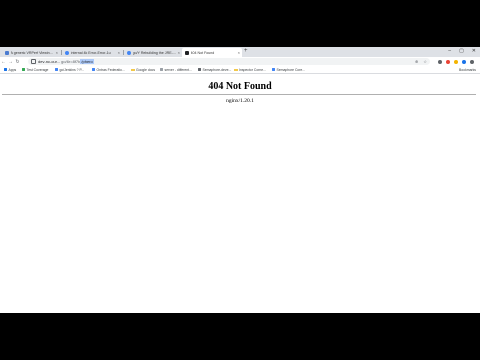 This screenshot has width=480, height=360. What do you see at coordinates (35, 70) in the screenshot?
I see `bookmark-item: Test Coverage` at bounding box center [35, 70].